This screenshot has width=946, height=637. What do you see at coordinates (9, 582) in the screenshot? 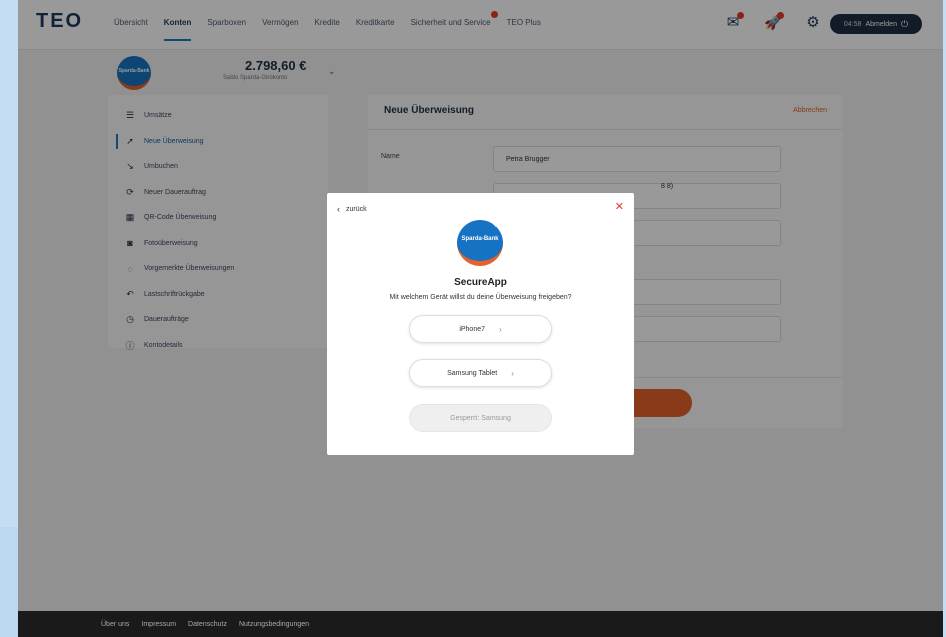
I see `background-strip` at bounding box center [9, 582].